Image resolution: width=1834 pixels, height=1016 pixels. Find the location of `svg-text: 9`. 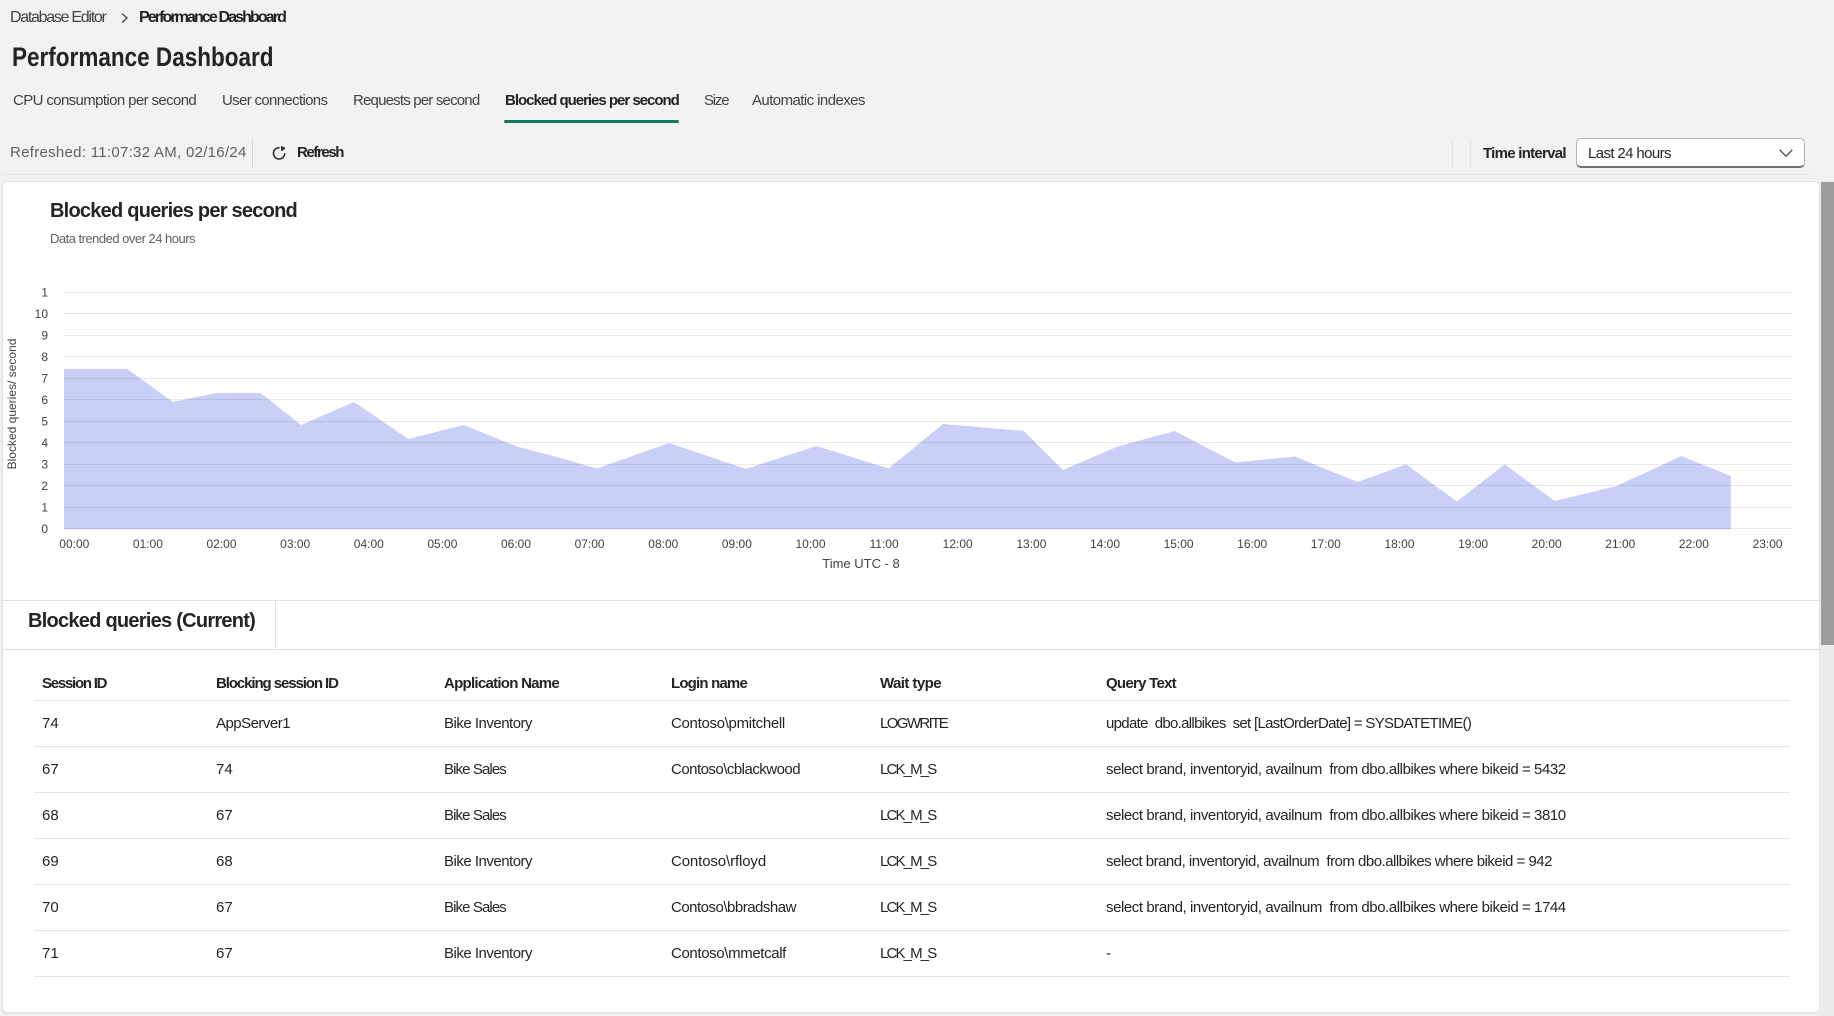

svg-text: 9 is located at coordinates (44, 335).